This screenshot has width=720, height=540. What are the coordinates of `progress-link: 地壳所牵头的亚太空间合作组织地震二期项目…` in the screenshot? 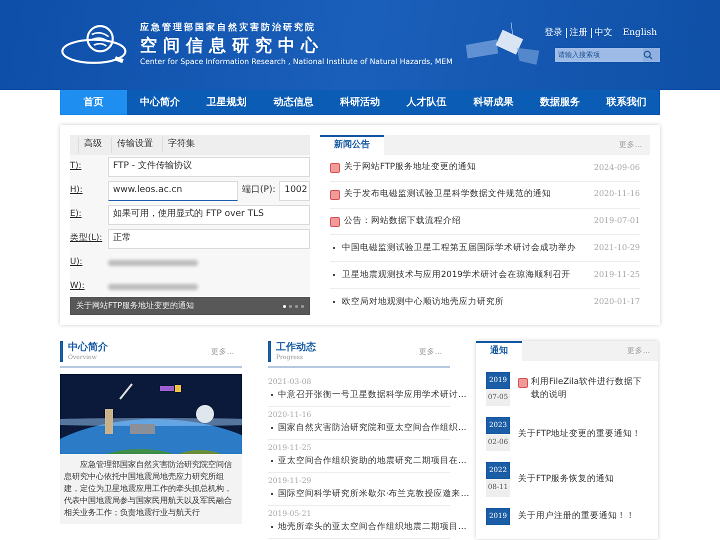 It's located at (372, 527).